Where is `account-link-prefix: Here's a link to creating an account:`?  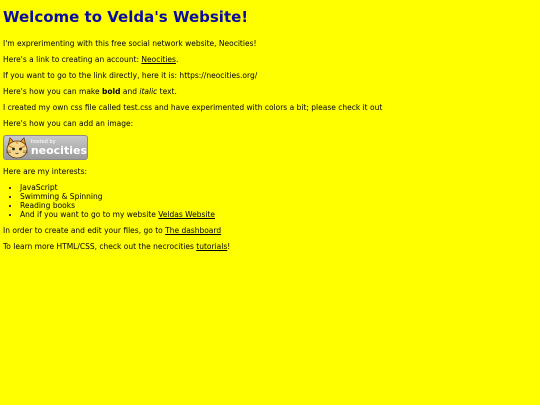
account-link-prefix: Here's a link to creating an account: is located at coordinates (72, 59).